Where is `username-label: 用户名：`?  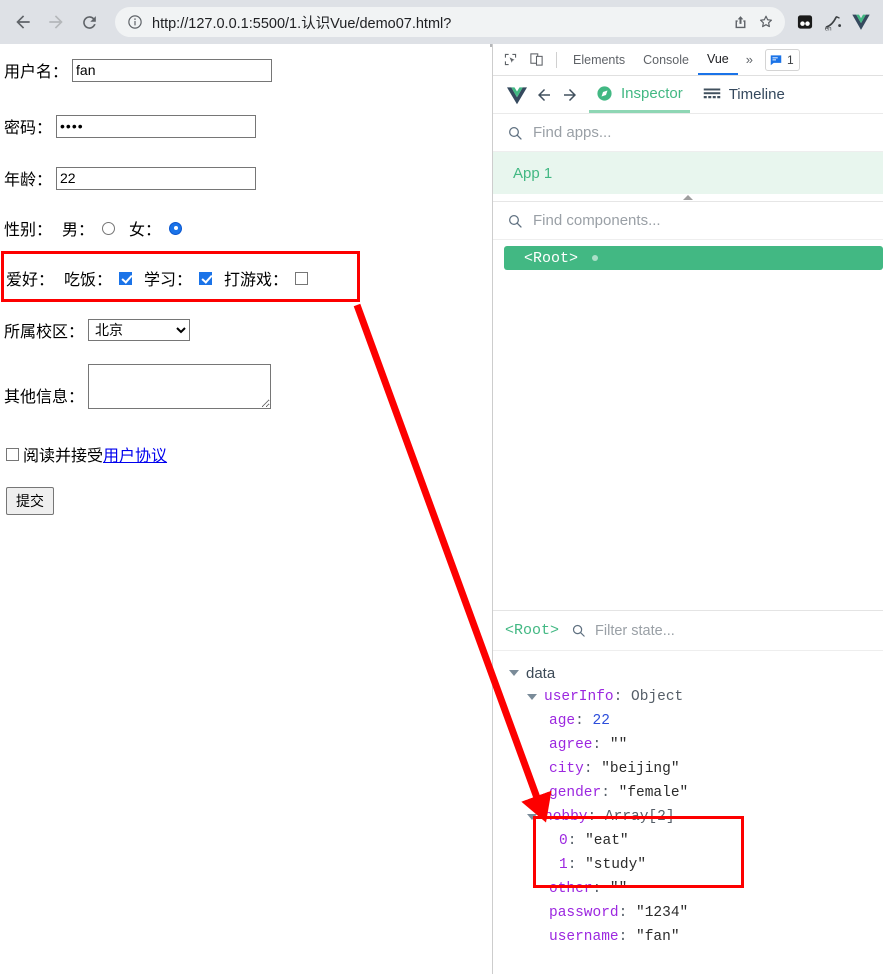 username-label: 用户名： is located at coordinates (36, 72).